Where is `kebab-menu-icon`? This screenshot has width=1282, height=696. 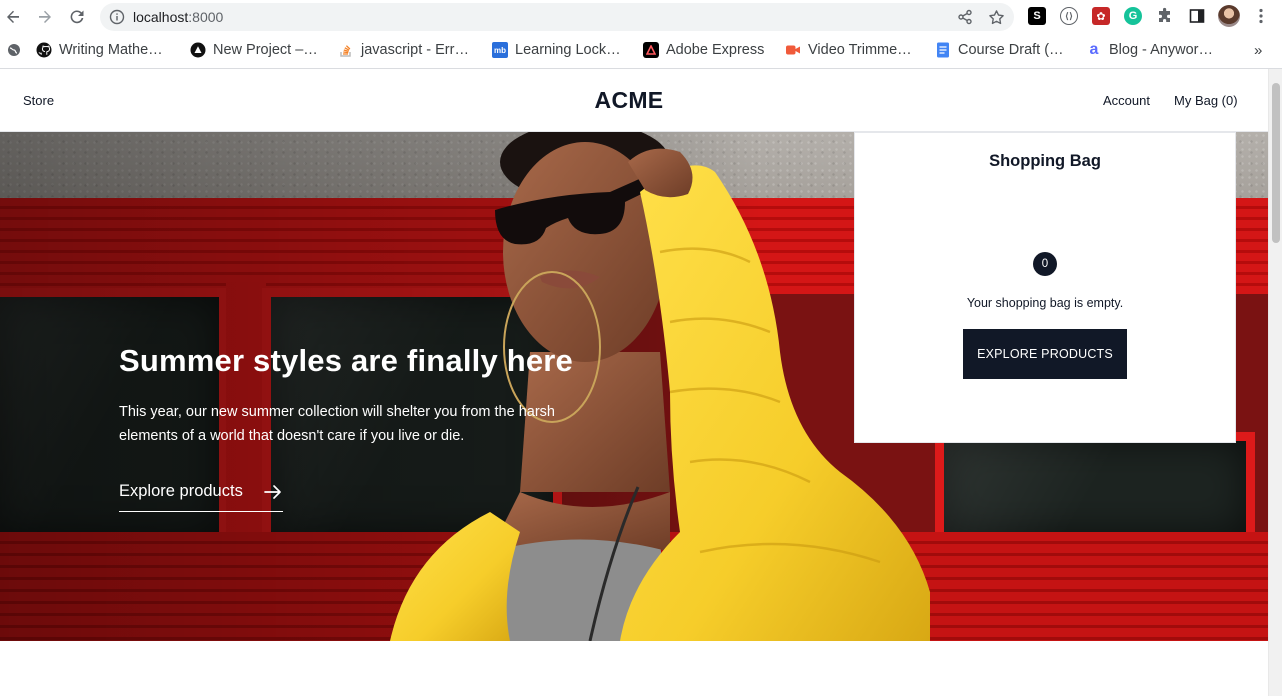
kebab-menu-icon is located at coordinates (1261, 16).